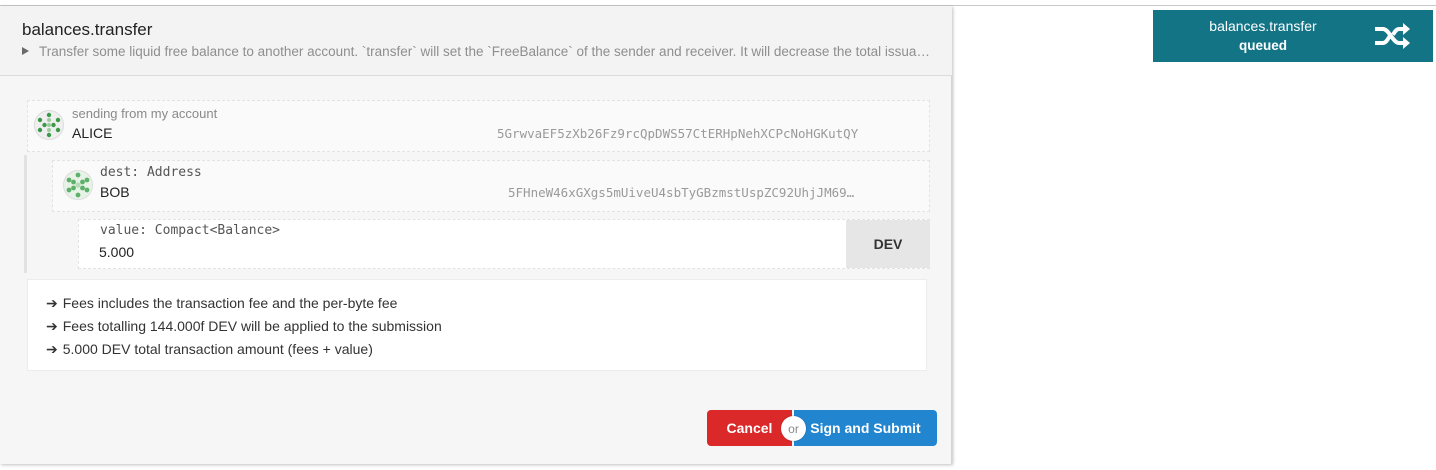 This screenshot has height=470, width=1436. What do you see at coordinates (793, 428) in the screenshot?
I see `or-divider: or` at bounding box center [793, 428].